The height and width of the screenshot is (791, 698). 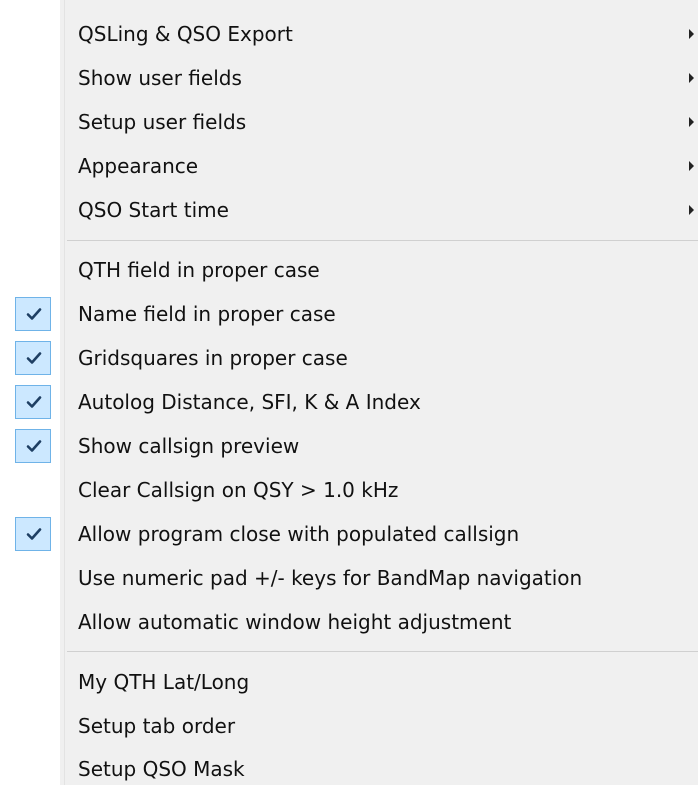 I want to click on menu-item-label: Show user fields, so click(x=160, y=78).